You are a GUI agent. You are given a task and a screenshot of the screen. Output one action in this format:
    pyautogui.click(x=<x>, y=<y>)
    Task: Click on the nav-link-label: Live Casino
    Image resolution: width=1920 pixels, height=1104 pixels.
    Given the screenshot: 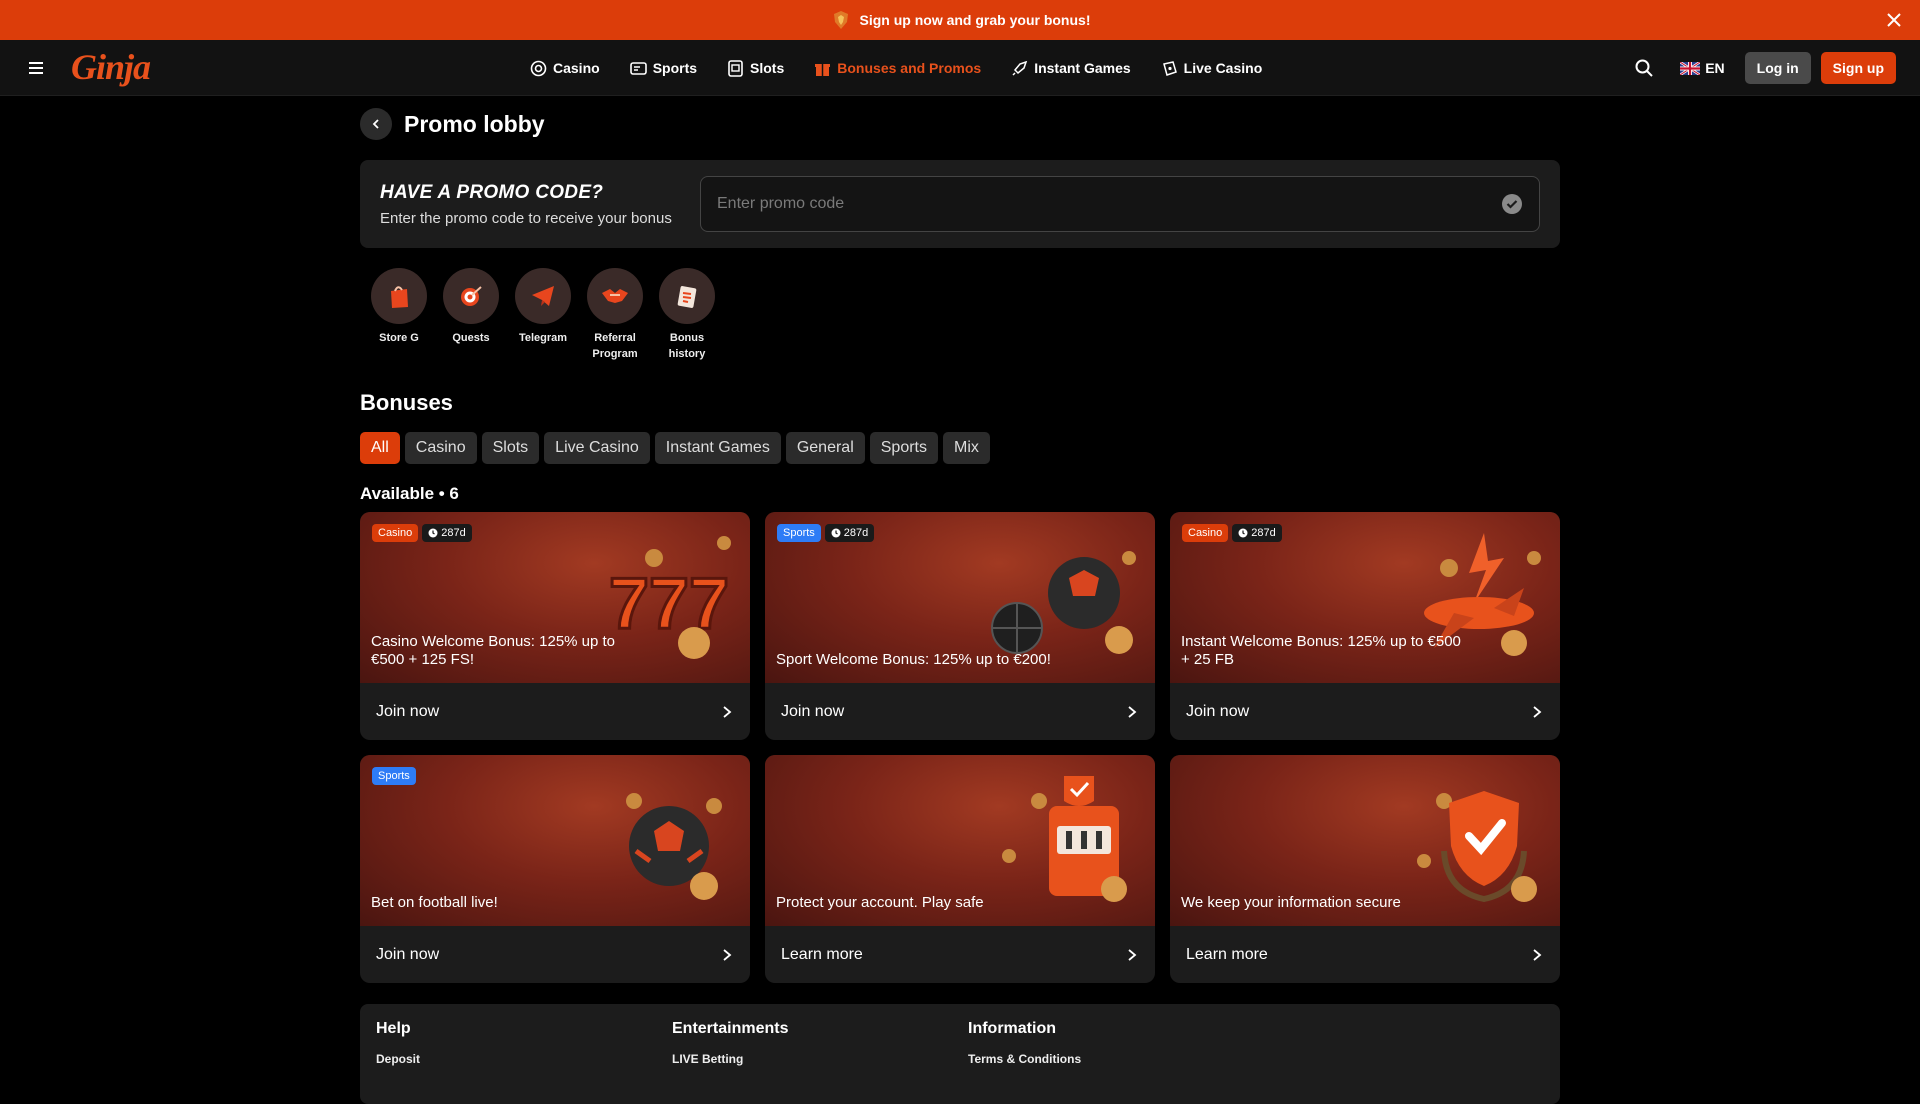 What is the action you would take?
    pyautogui.click(x=1223, y=68)
    